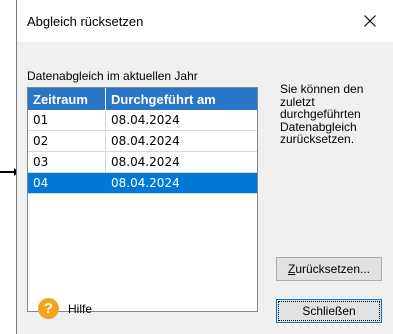 This screenshot has width=393, height=334. What do you see at coordinates (9, 172) in the screenshot?
I see `pointer-arrow-icon` at bounding box center [9, 172].